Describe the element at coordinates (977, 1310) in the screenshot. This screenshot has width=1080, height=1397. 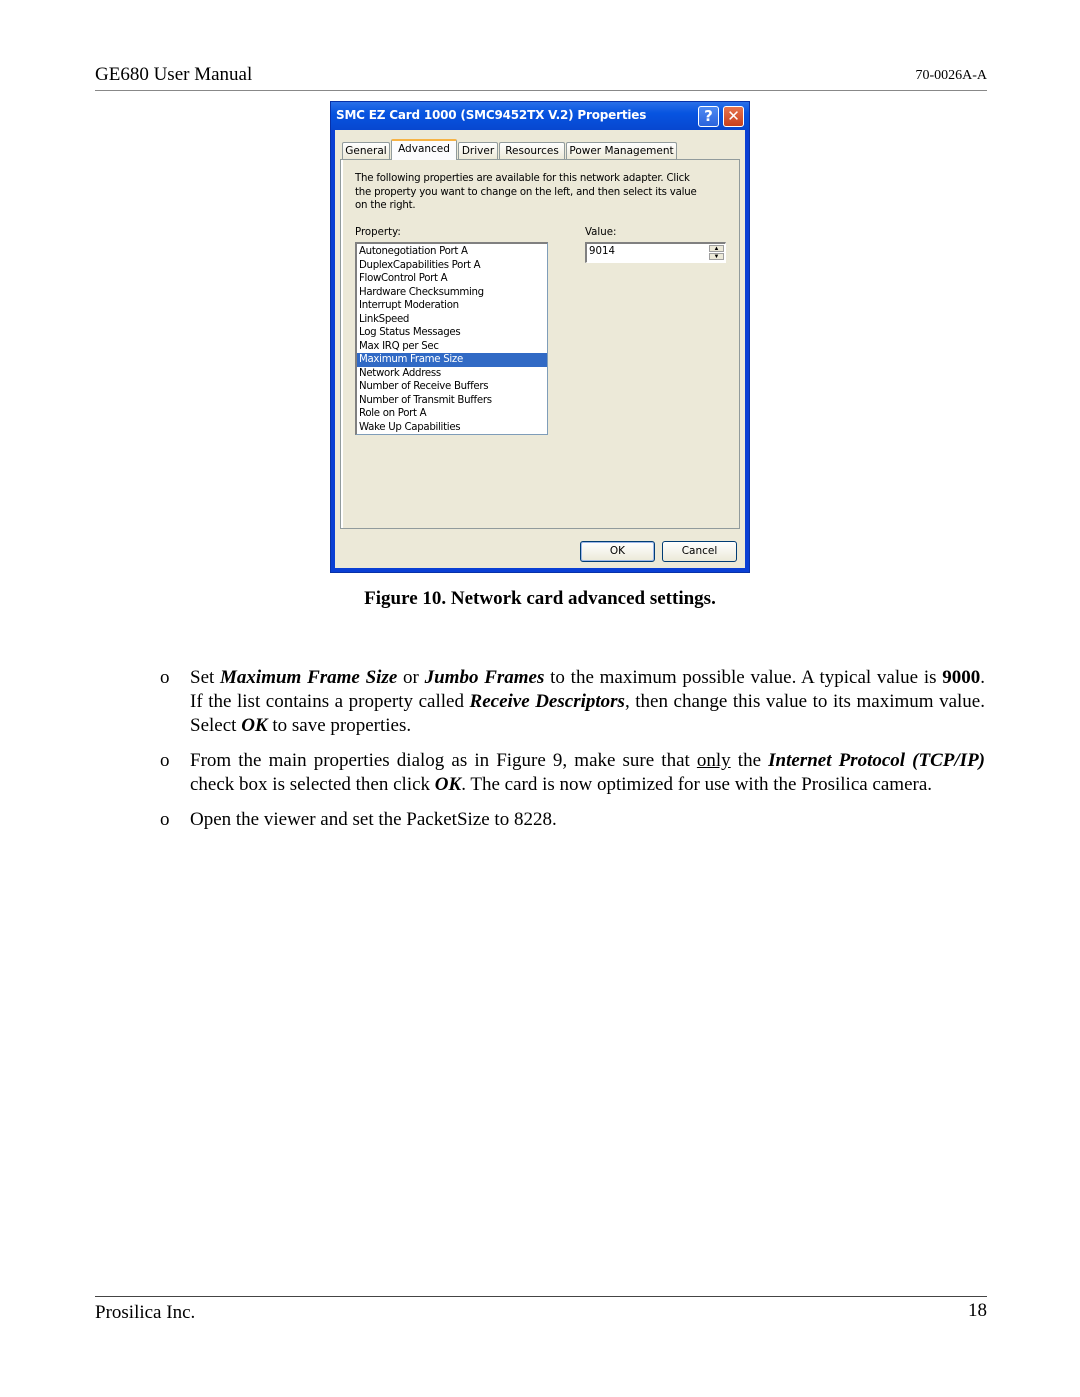
I see `page-number: 18` at that location.